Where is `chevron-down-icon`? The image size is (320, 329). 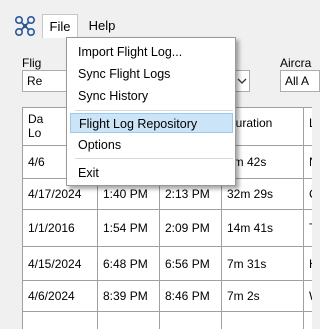
chevron-down-icon is located at coordinates (242, 81).